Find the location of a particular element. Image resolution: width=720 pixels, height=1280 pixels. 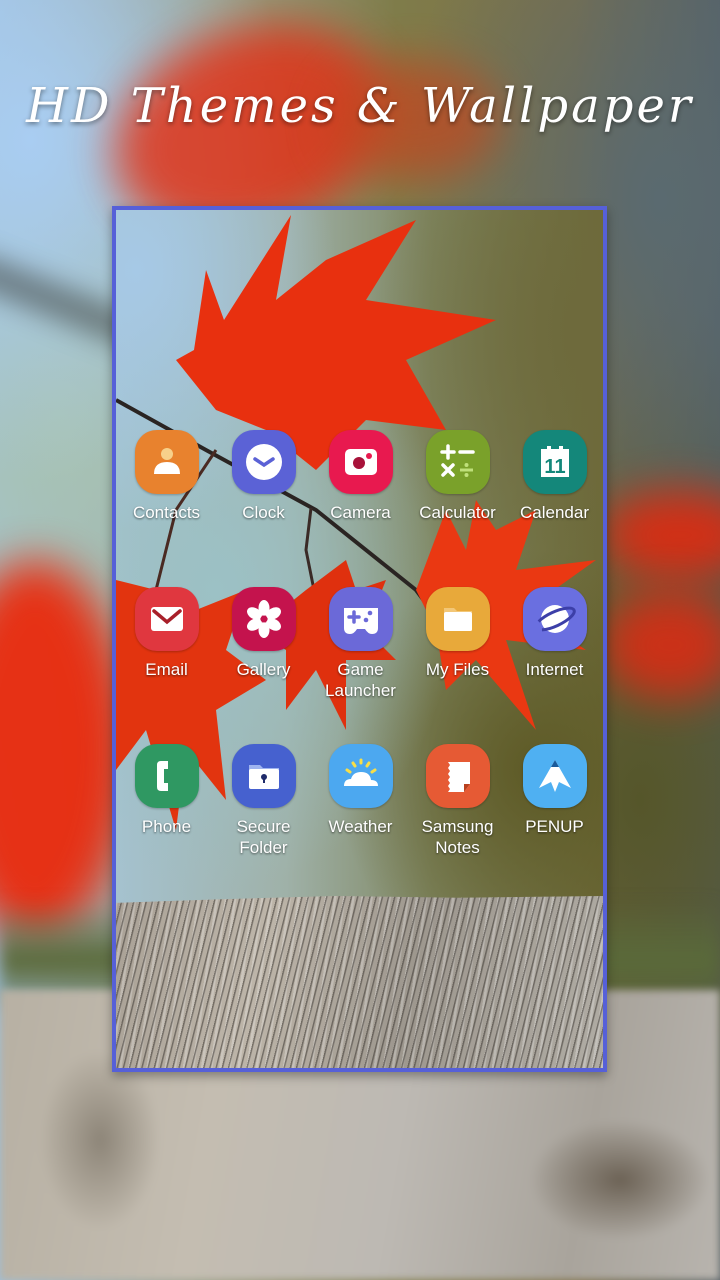

preview-wood-planks is located at coordinates (359, 982).